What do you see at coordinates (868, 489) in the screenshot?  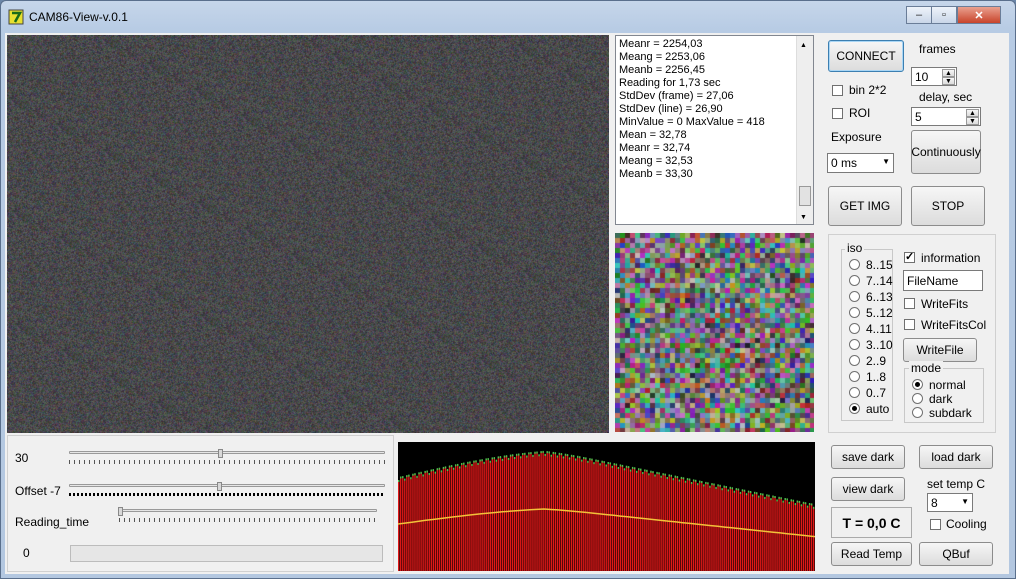 I see `view-dark-button: view dark` at bounding box center [868, 489].